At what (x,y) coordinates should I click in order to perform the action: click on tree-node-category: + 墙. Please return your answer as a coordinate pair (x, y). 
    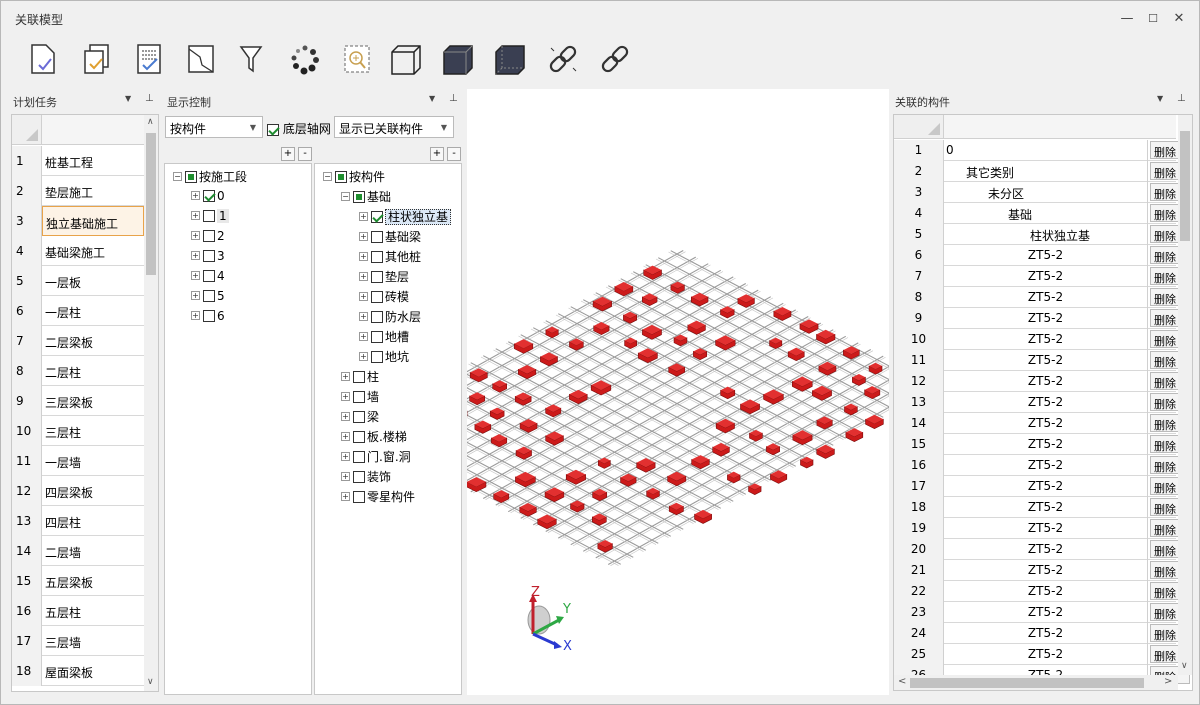
    Looking at the image, I should click on (360, 398).